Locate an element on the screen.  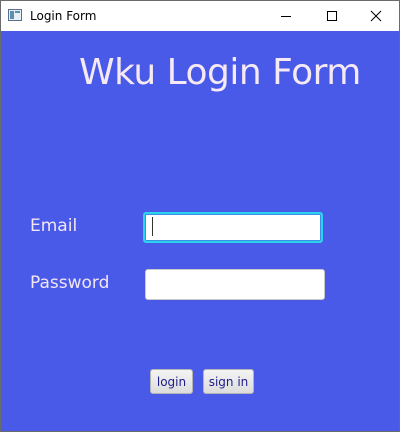
password-input is located at coordinates (235, 284).